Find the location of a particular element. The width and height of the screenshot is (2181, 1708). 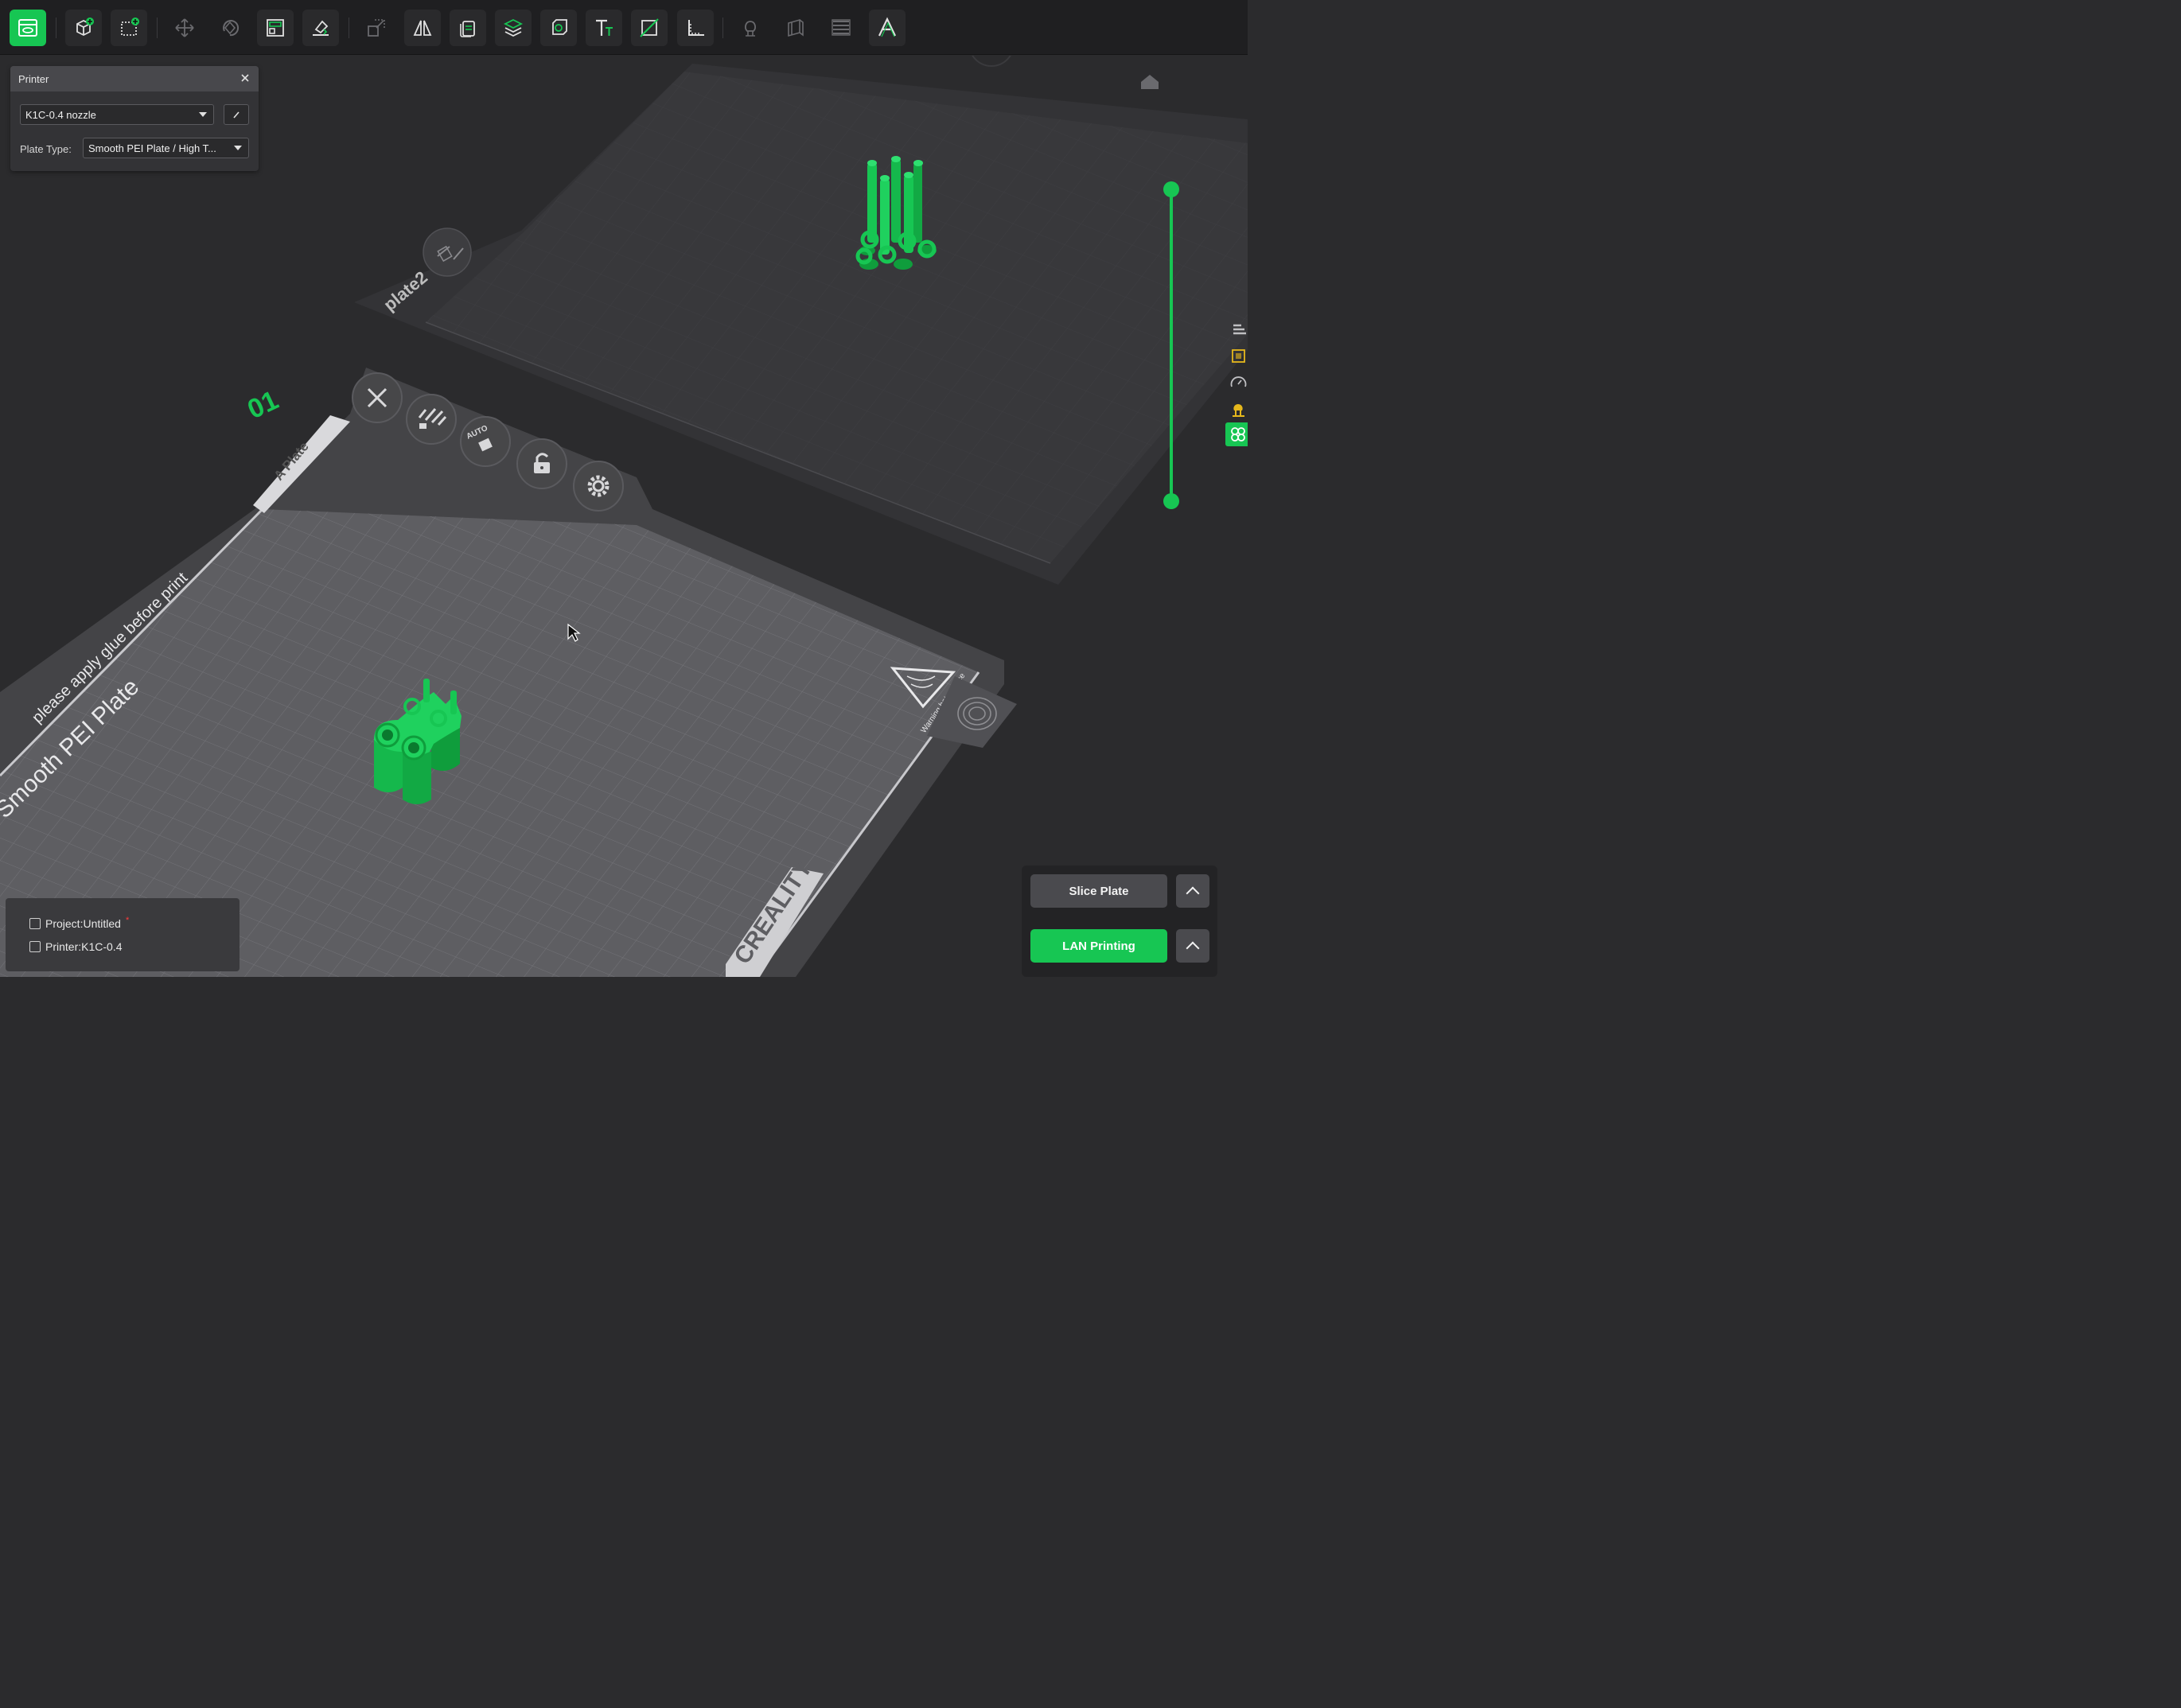

printer-panel-title: Printer is located at coordinates (34, 78).